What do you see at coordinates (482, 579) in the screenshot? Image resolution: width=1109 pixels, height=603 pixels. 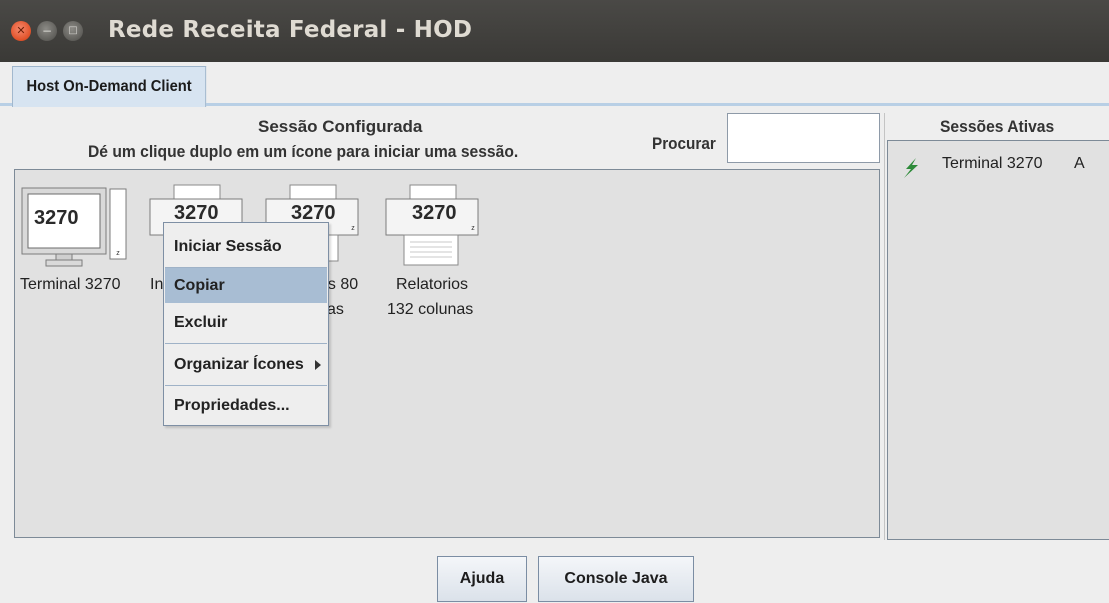 I see `help-button: Ajuda` at bounding box center [482, 579].